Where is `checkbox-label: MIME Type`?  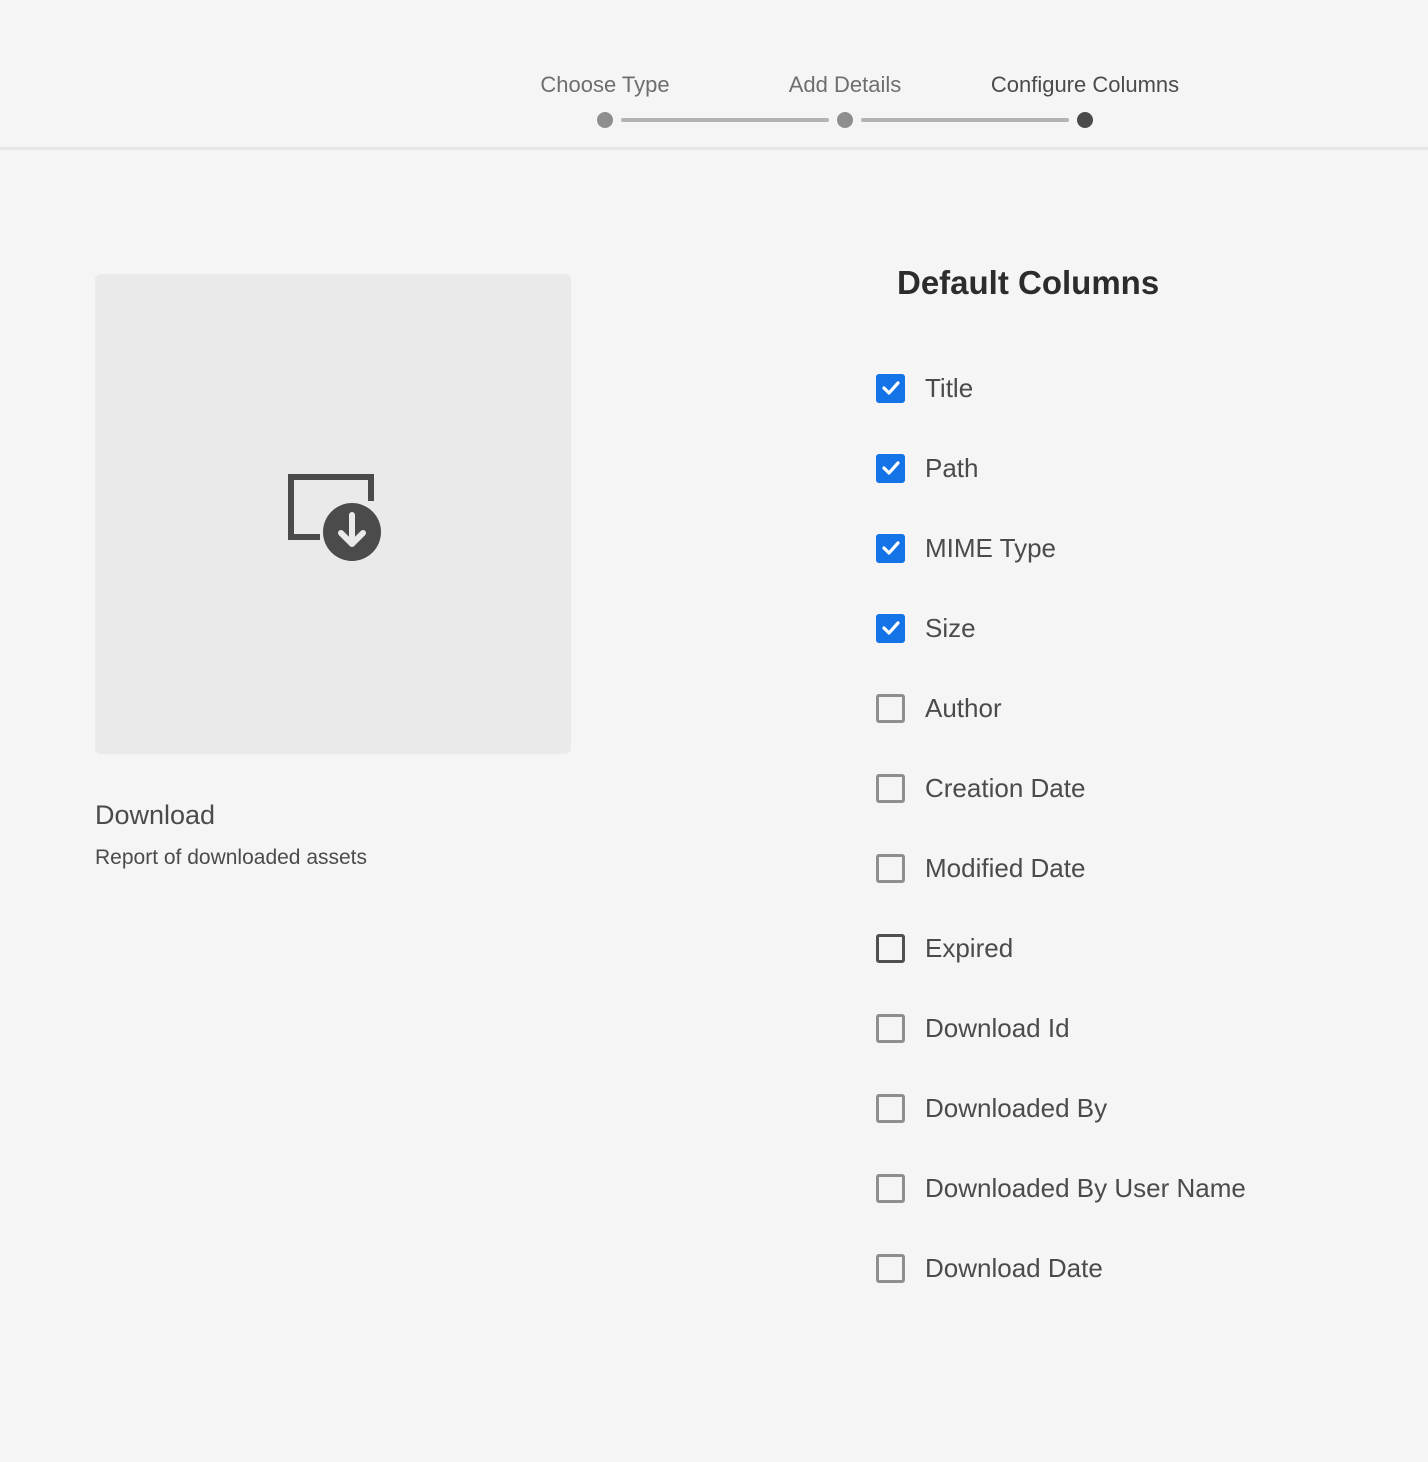 checkbox-label: MIME Type is located at coordinates (991, 547).